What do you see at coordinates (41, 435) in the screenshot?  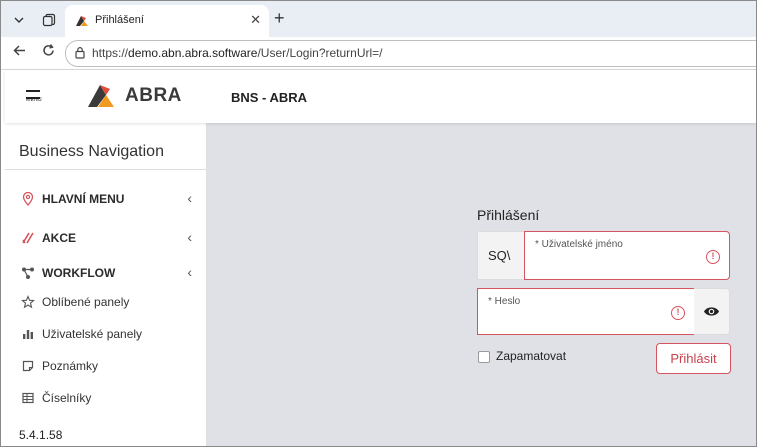 I see `version-label: 5.4.1.58` at bounding box center [41, 435].